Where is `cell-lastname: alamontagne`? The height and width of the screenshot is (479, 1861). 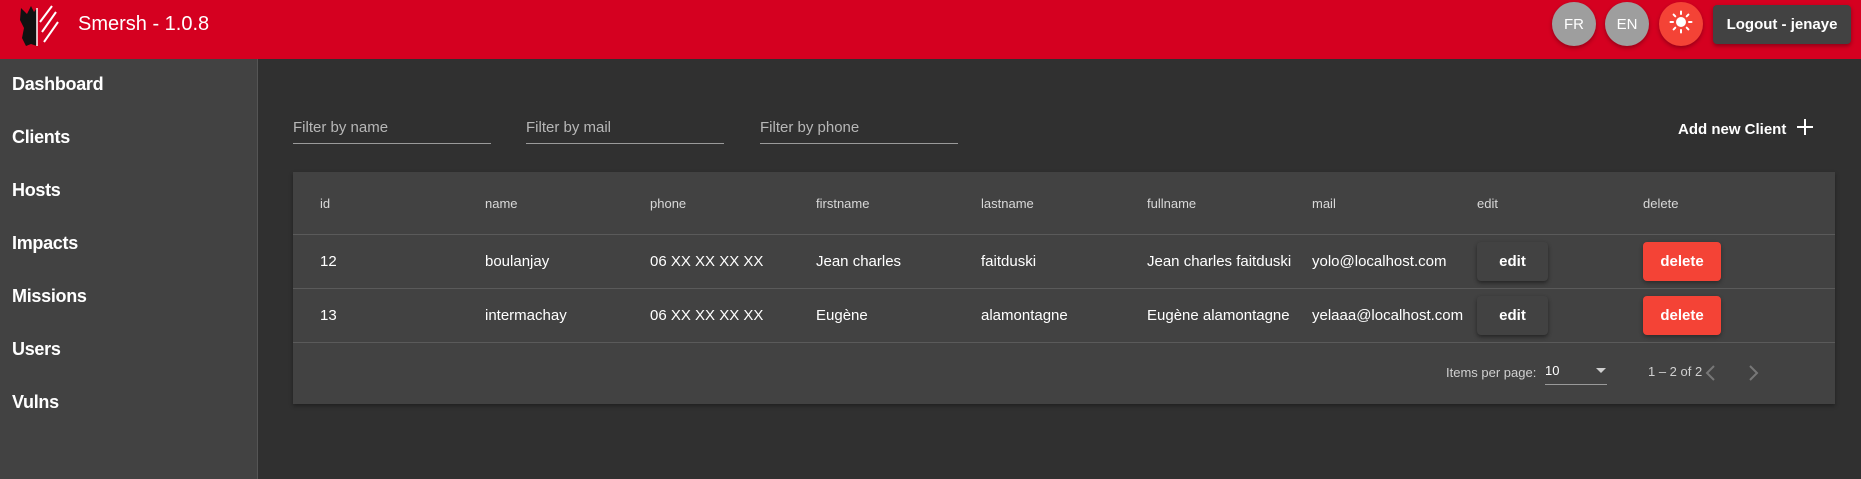 cell-lastname: alamontagne is located at coordinates (1024, 315).